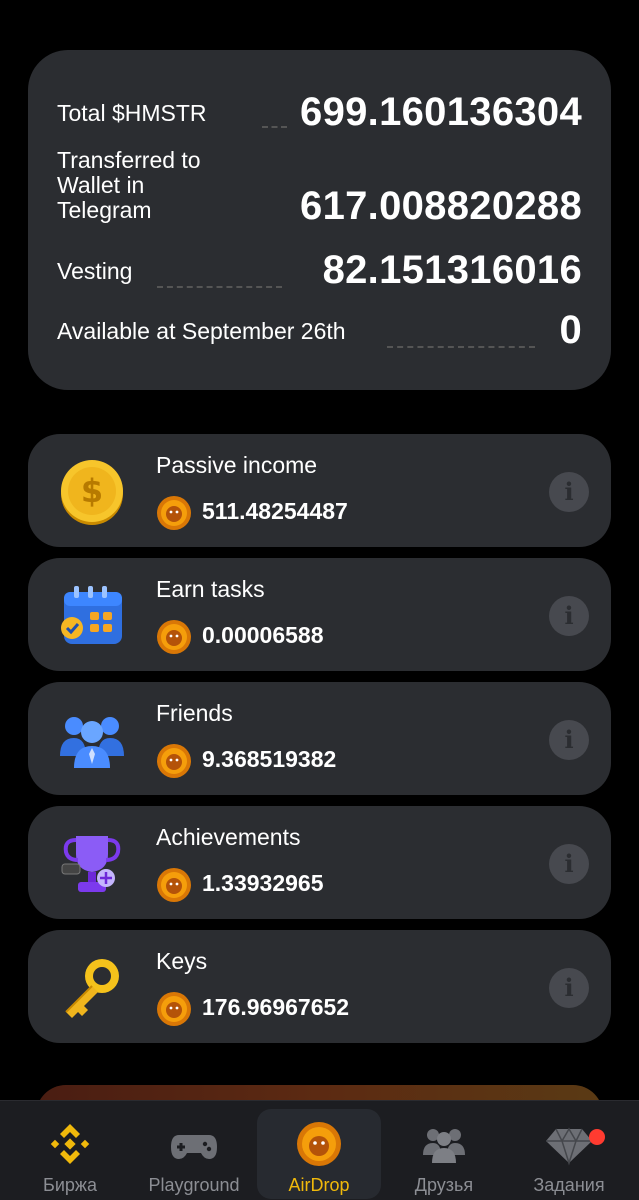  I want to click on card-title: Keys, so click(182, 961).